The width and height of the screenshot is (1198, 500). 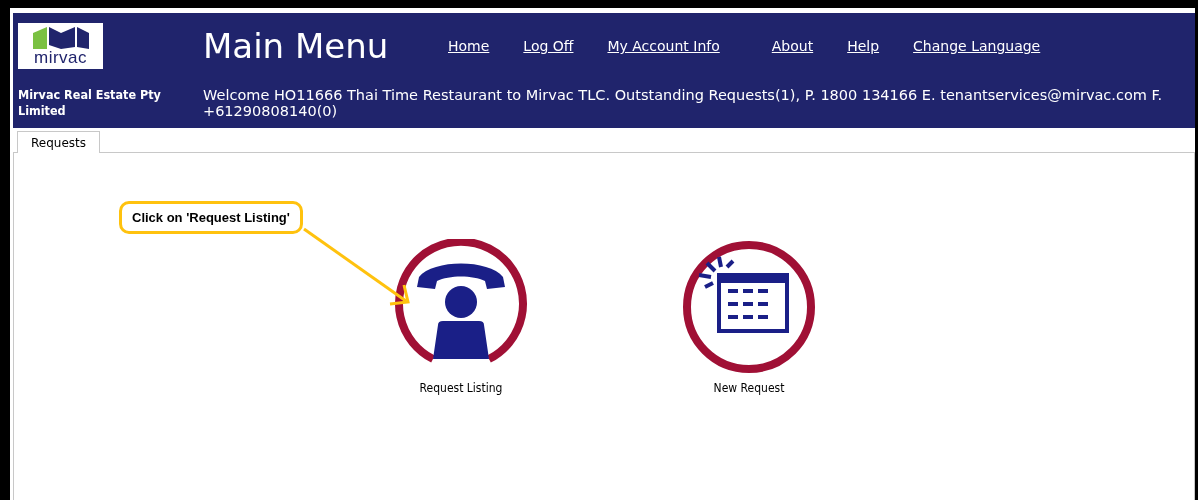 I want to click on nav-link: Log Off, so click(x=548, y=46).